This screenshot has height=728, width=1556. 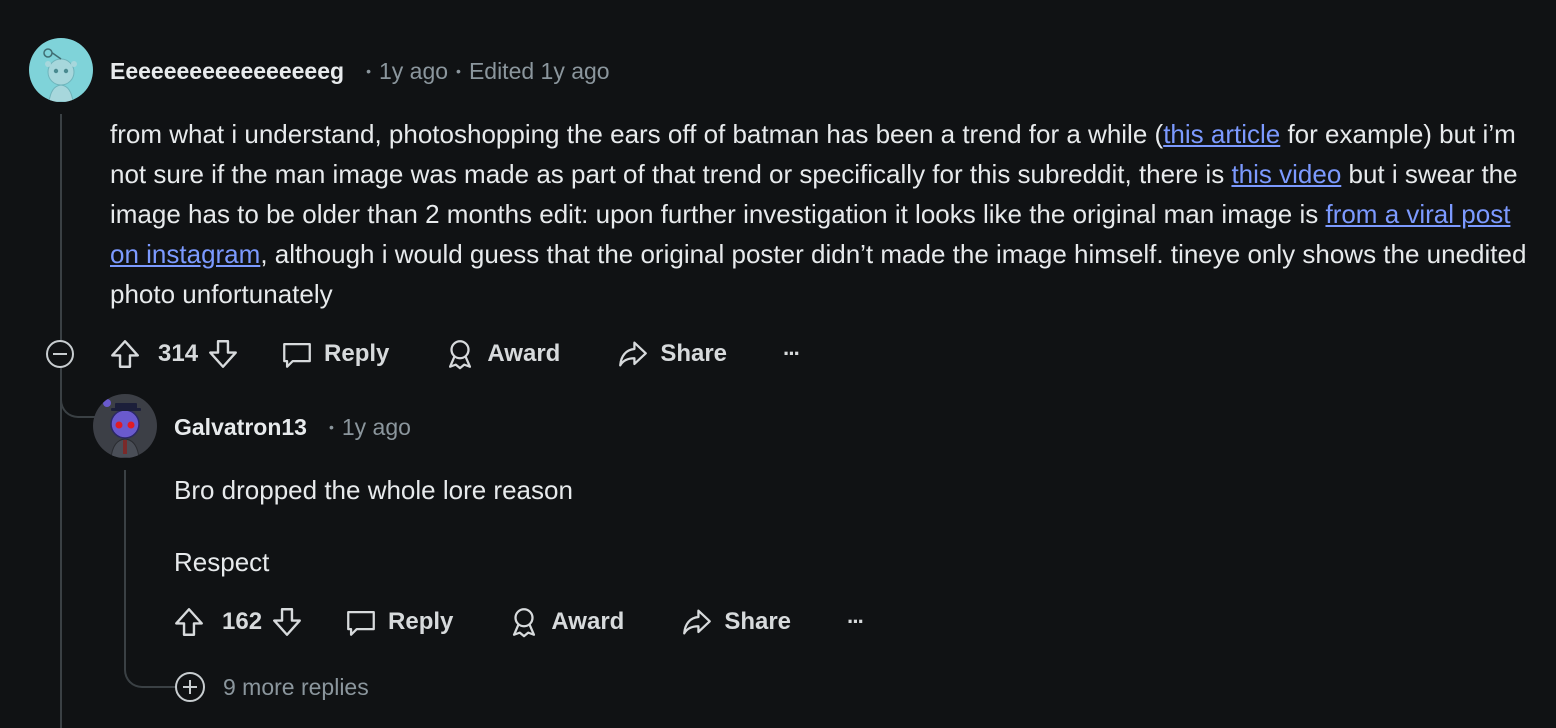 I want to click on comment-actions: 314 Reply Award Share ···, so click(x=454, y=354).